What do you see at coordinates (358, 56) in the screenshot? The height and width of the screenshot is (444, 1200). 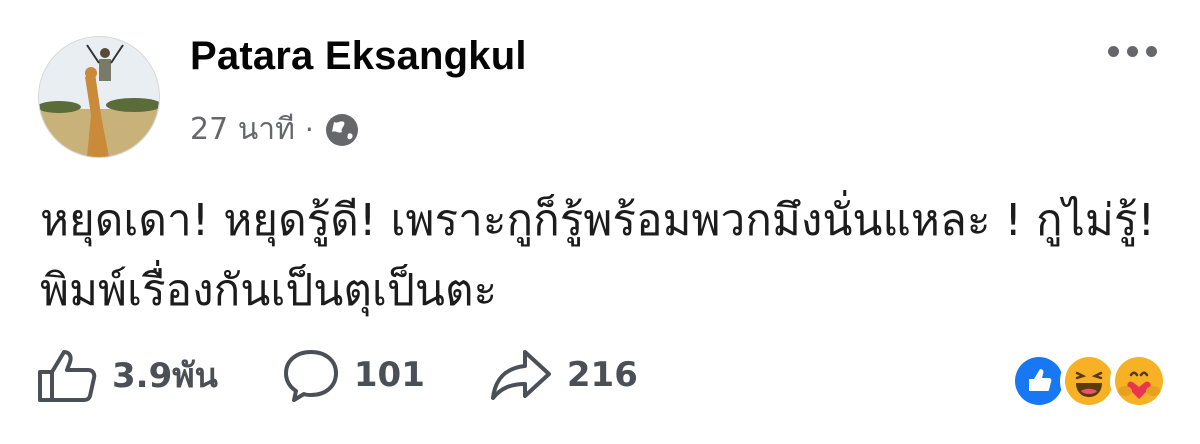 I see `author-name: Patara Eksangkul` at bounding box center [358, 56].